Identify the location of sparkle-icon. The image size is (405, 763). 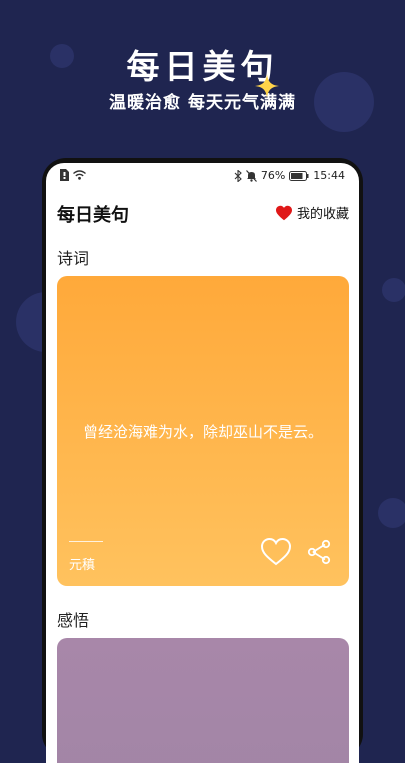
(267, 86).